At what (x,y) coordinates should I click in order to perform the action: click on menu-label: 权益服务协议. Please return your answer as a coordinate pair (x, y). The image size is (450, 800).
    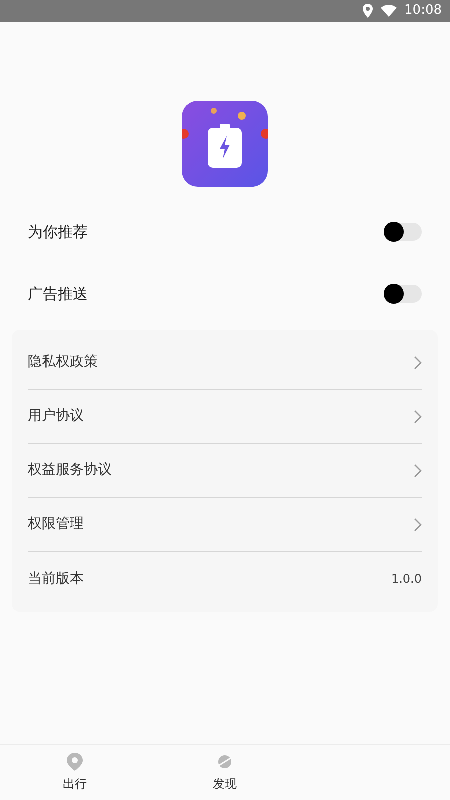
    Looking at the image, I should click on (70, 470).